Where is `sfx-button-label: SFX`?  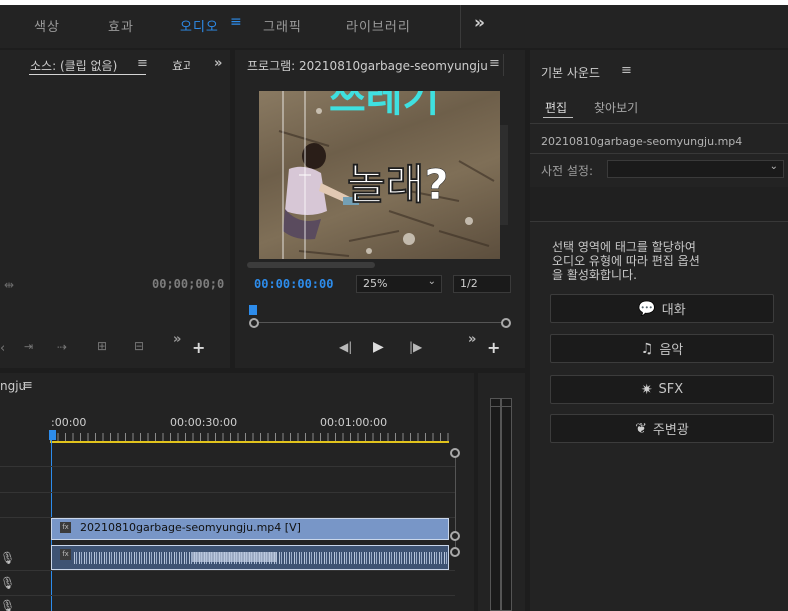 sfx-button-label: SFX is located at coordinates (671, 389).